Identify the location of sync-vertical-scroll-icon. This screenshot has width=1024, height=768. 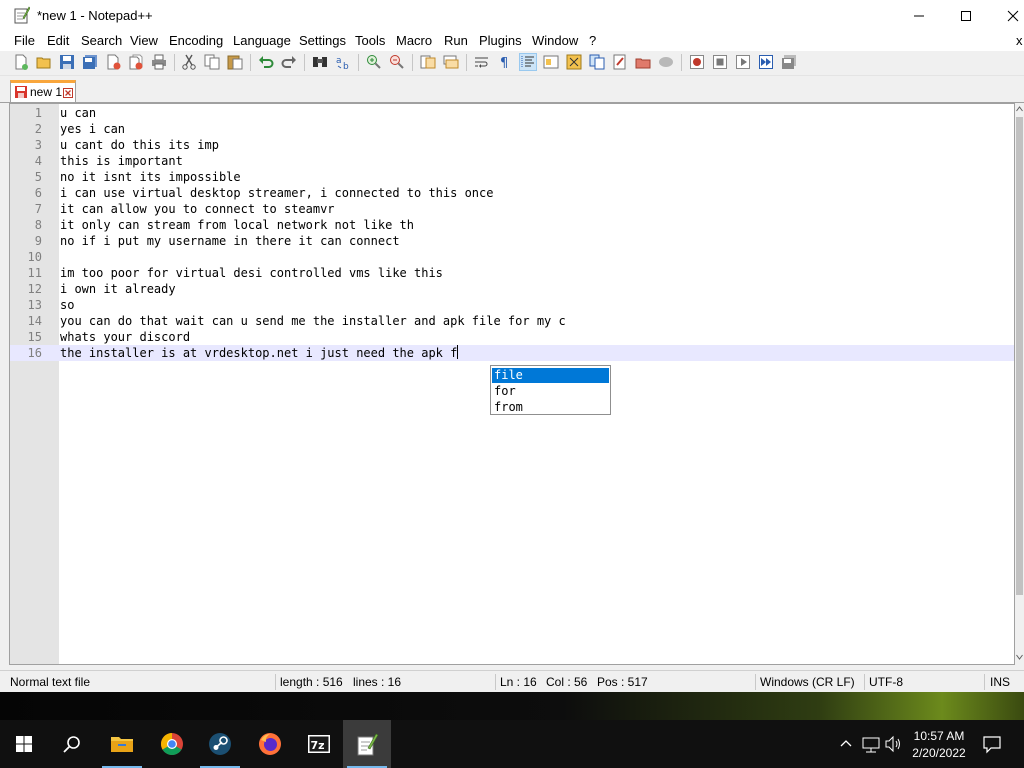
(428, 62).